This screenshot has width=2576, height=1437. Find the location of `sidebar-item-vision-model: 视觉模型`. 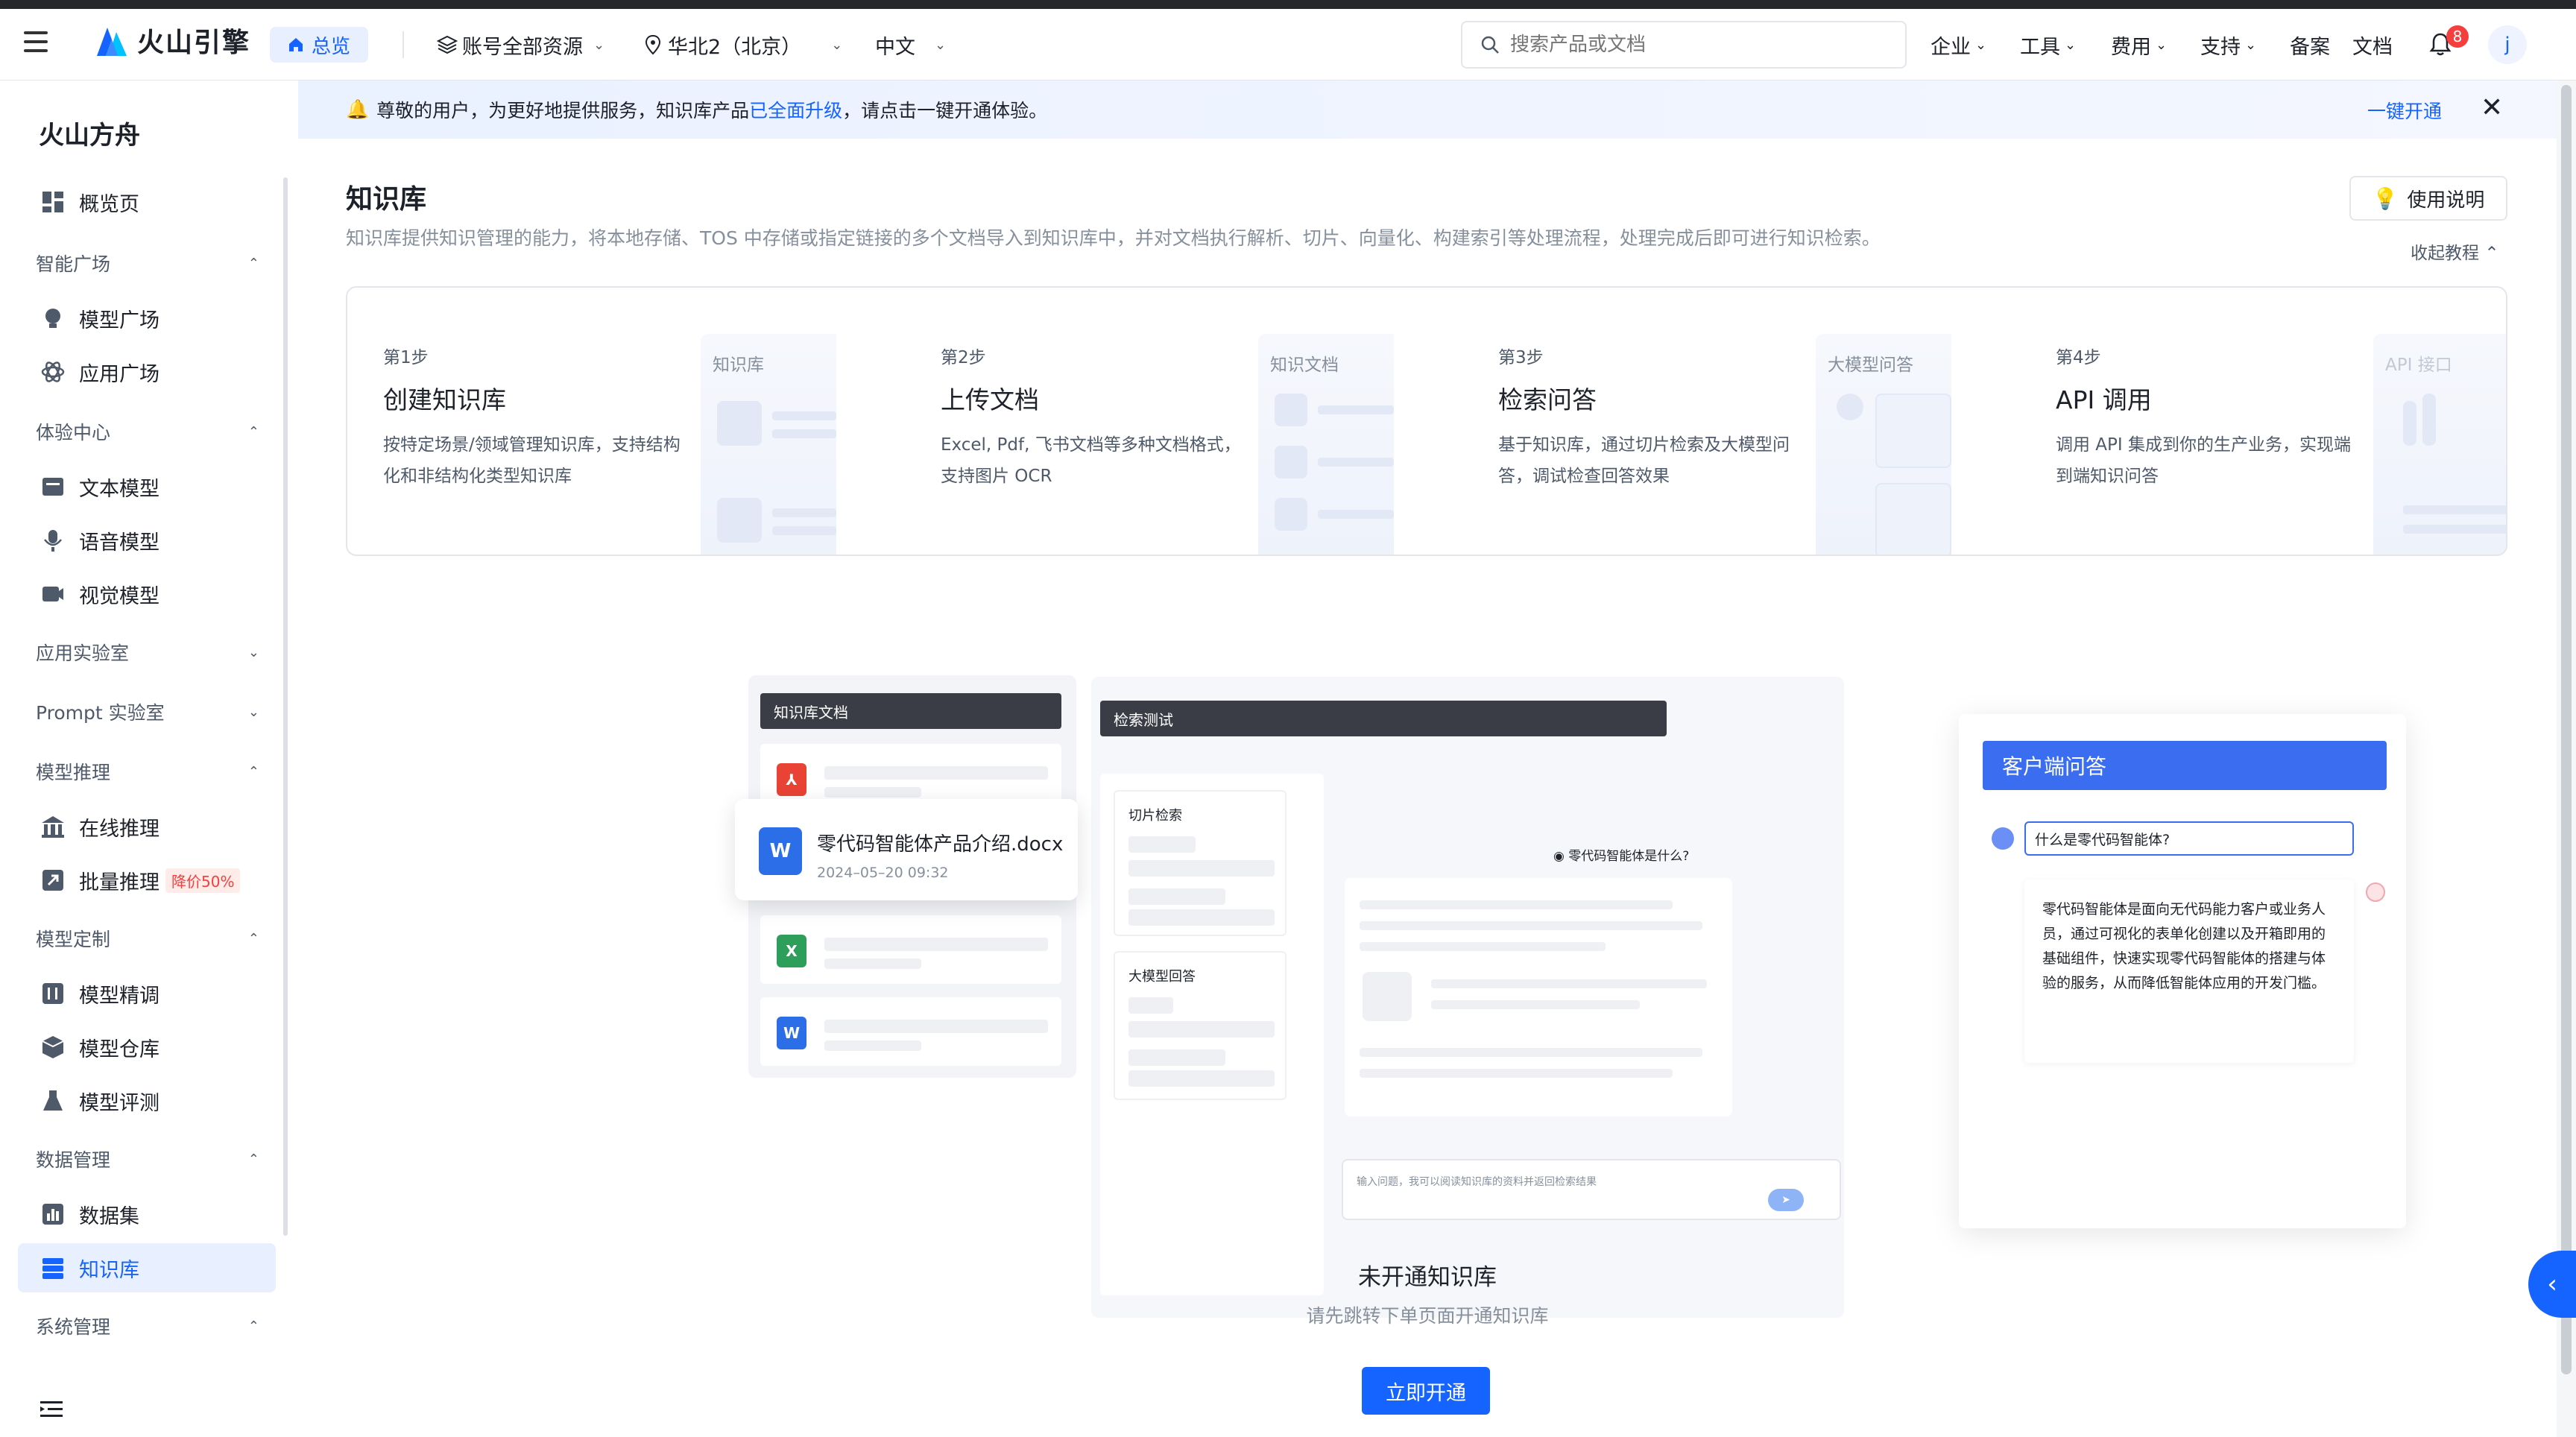

sidebar-item-vision-model: 视觉模型 is located at coordinates (147, 594).